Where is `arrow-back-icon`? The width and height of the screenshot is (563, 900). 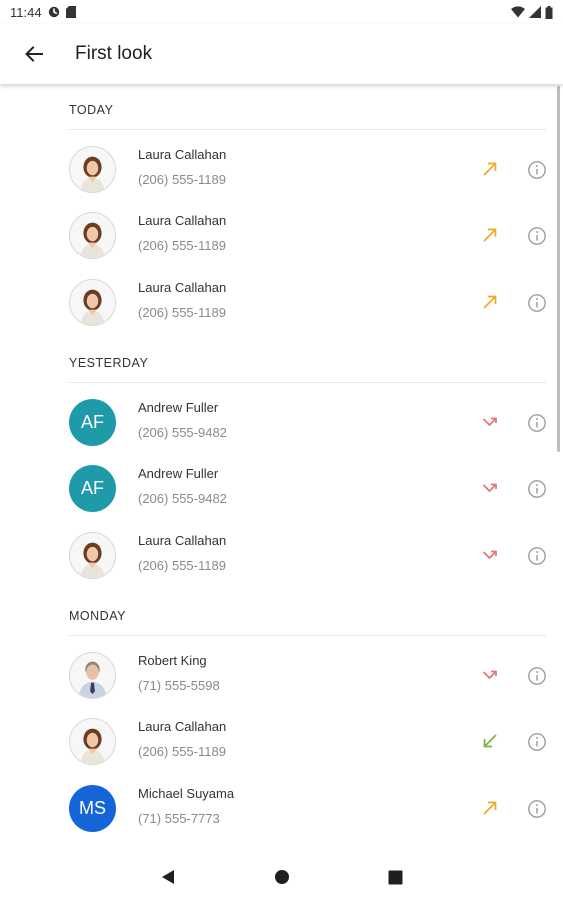
arrow-back-icon is located at coordinates (34, 54).